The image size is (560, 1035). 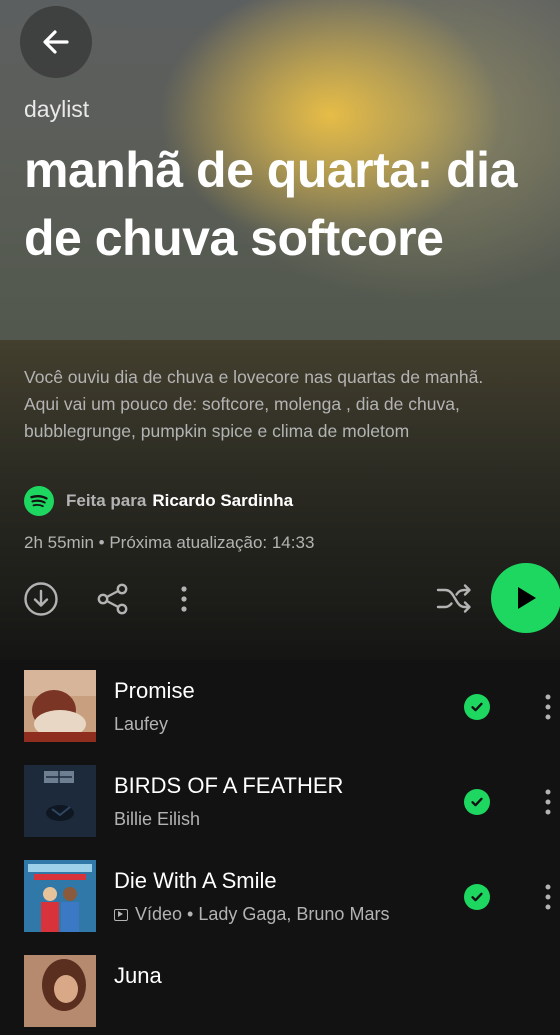 I want to click on play-button, so click(x=525, y=598).